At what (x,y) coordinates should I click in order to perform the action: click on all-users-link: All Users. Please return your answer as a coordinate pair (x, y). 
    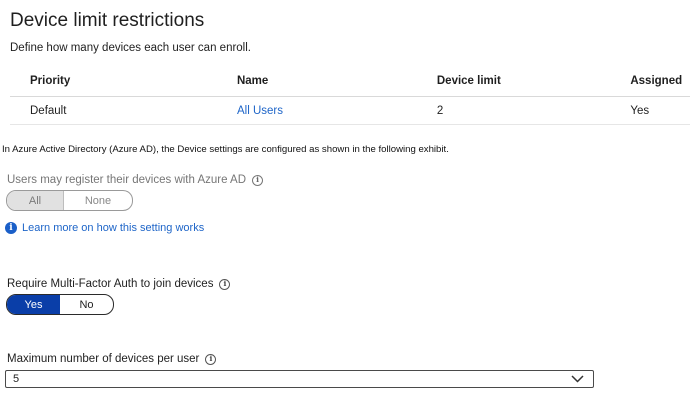
    Looking at the image, I should click on (260, 111).